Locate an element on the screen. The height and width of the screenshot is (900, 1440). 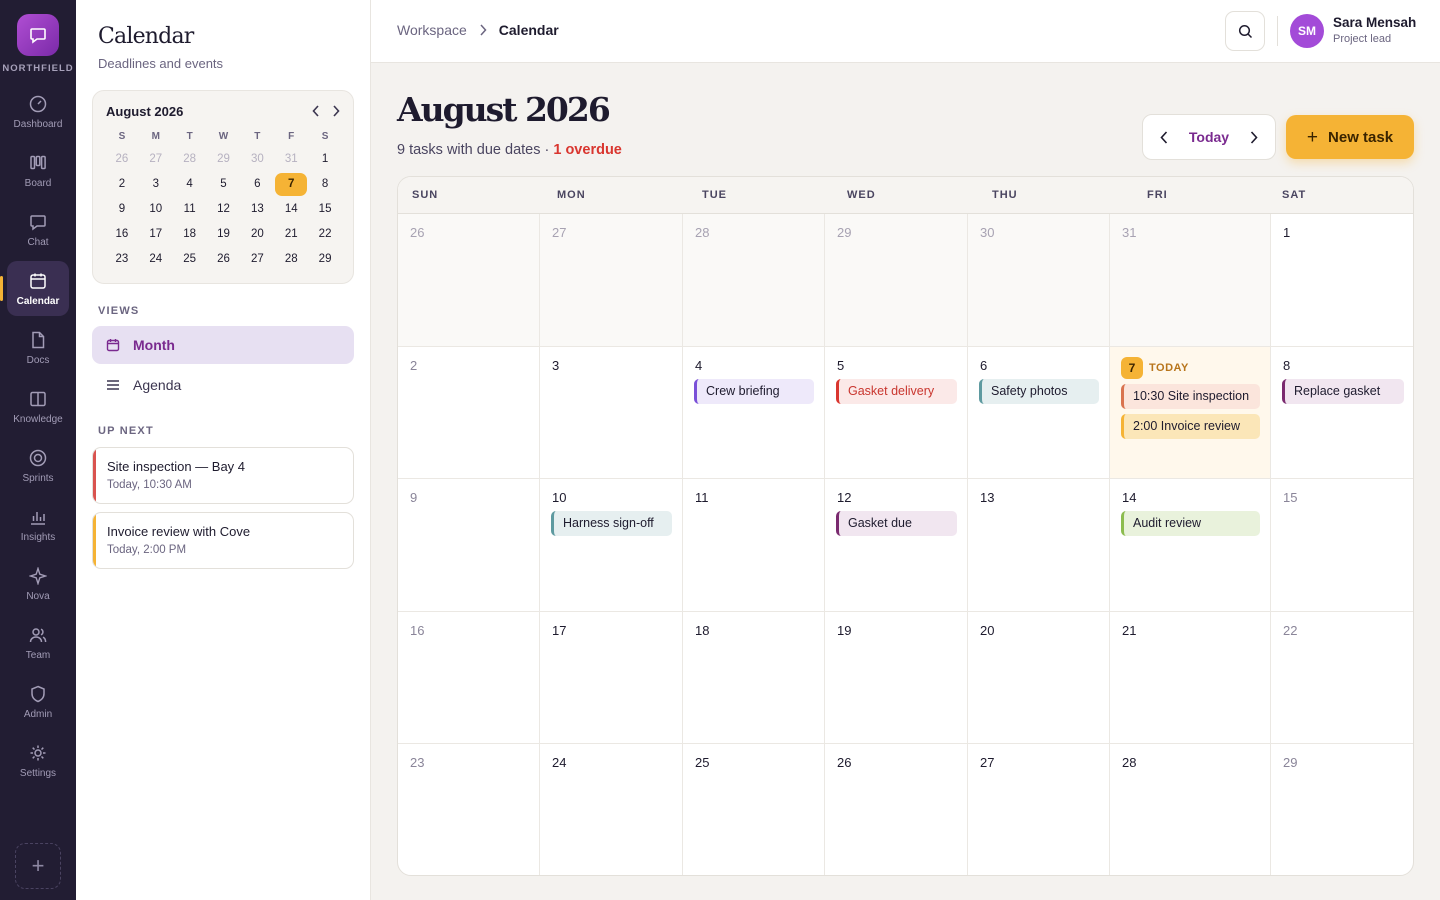
day-cell: 22 is located at coordinates (1342, 678).